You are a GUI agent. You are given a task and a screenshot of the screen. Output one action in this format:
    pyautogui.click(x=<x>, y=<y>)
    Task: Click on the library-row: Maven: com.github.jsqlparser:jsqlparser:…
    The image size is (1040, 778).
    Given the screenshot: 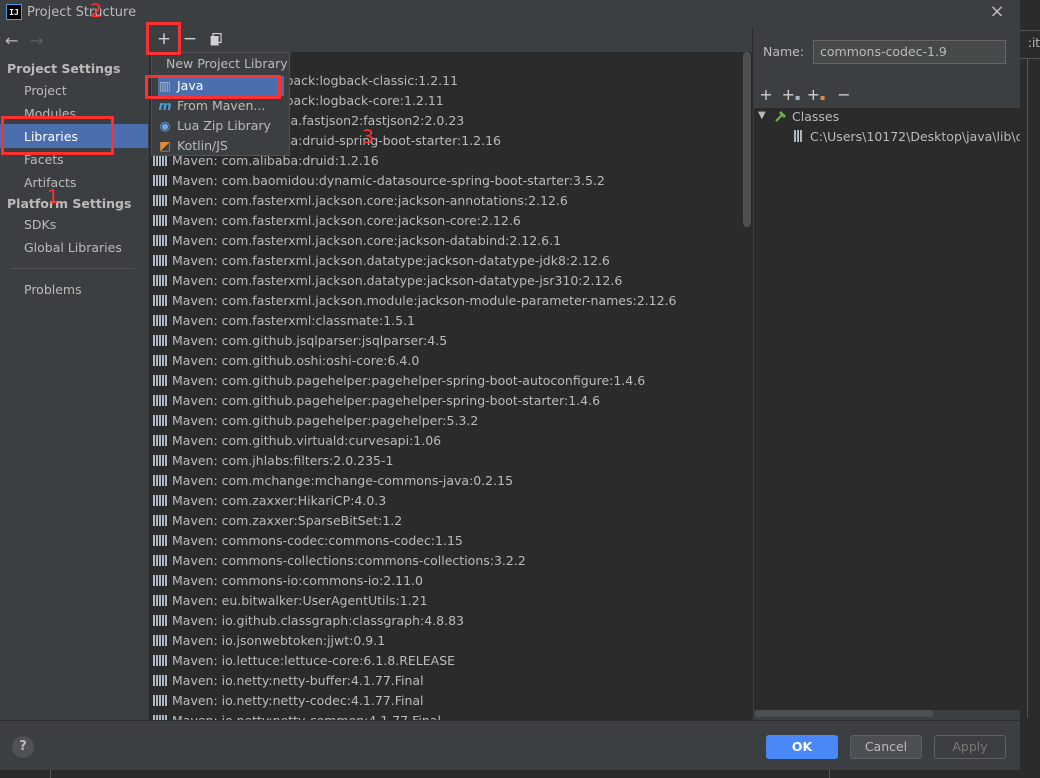 What is the action you would take?
    pyautogui.click(x=300, y=341)
    